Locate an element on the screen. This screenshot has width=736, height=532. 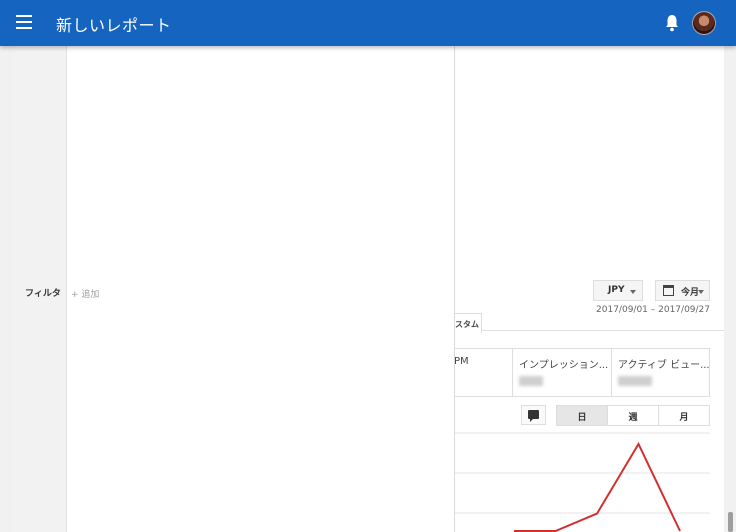
period-value: 今月 is located at coordinates (690, 293).